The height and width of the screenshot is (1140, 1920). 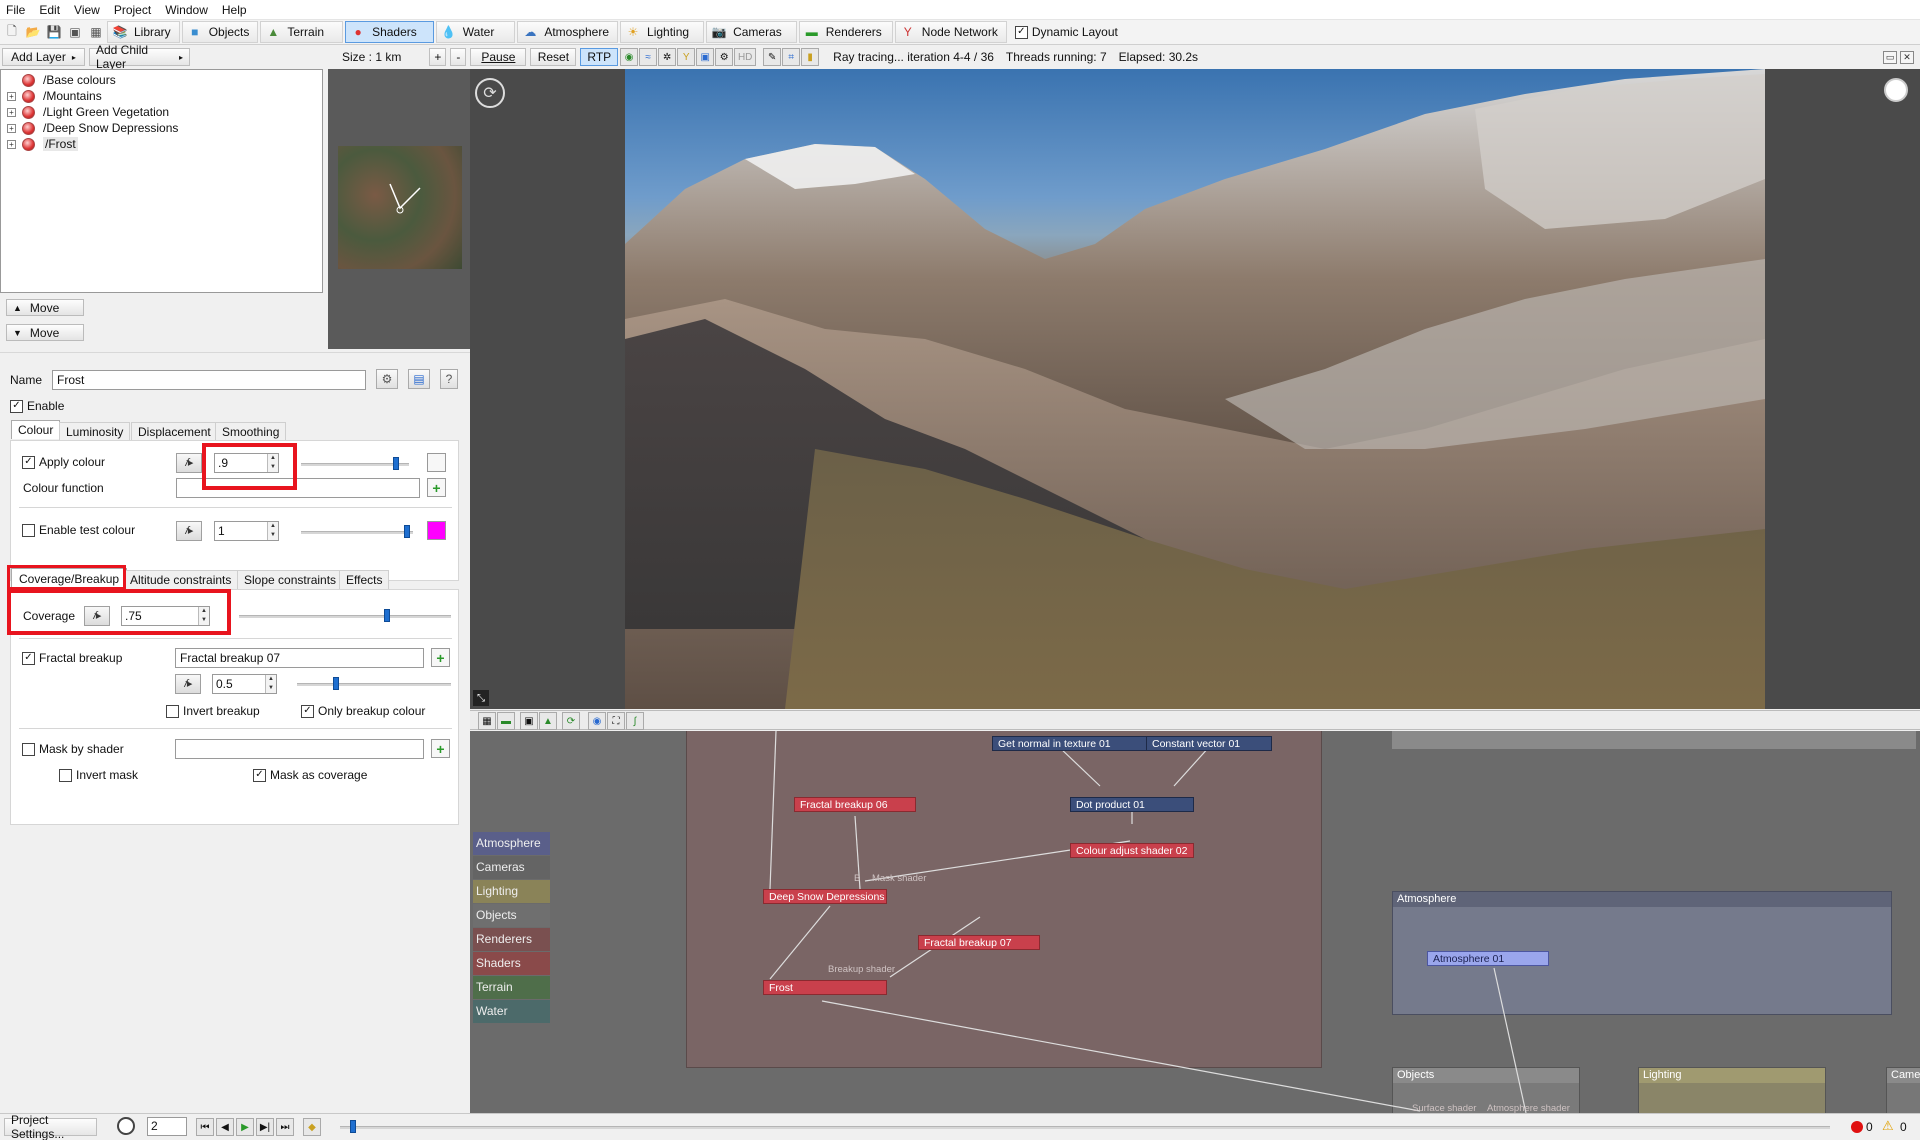 I want to click on category-lighting: Lighting, so click(x=511, y=891).